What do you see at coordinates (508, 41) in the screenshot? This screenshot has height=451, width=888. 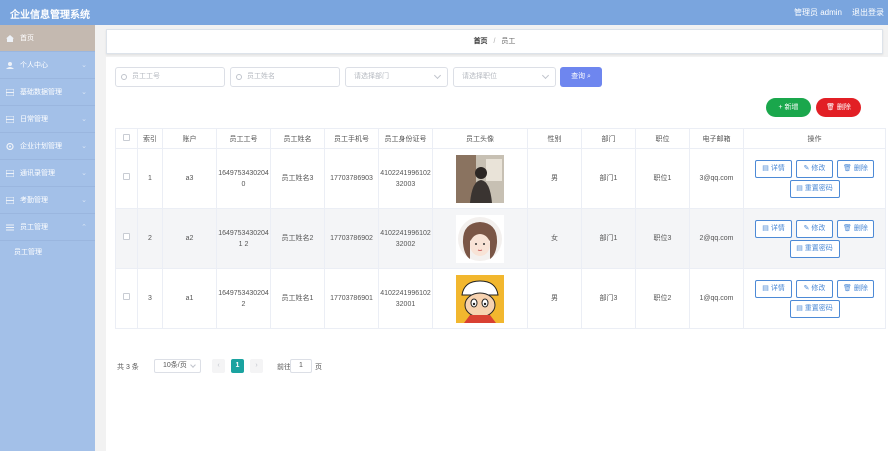 I see `breadcrumb-current: 员工` at bounding box center [508, 41].